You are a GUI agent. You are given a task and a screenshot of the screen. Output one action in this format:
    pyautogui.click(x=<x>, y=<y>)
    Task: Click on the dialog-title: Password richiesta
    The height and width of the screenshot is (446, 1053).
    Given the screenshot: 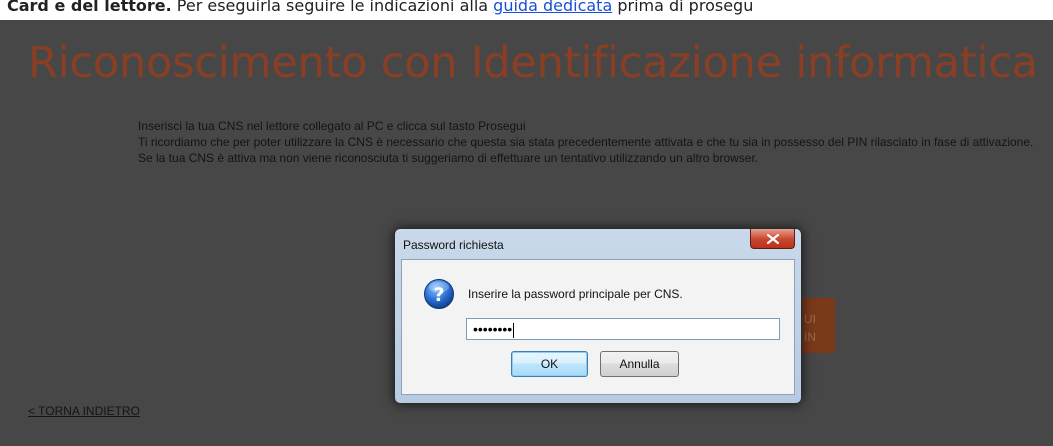 What is the action you would take?
    pyautogui.click(x=453, y=245)
    